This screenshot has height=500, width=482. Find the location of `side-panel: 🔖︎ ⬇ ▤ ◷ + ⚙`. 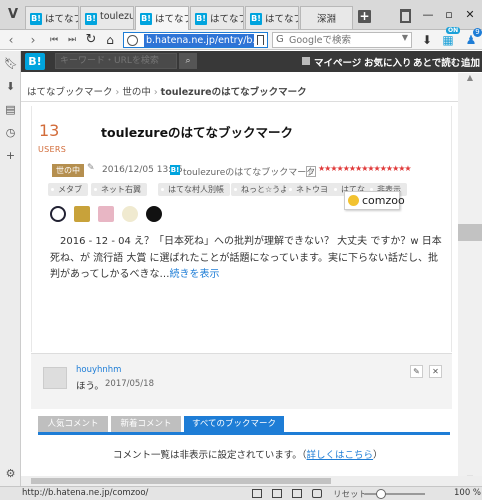

side-panel: 🔖︎ ⬇ ▤ ◷ + ⚙ is located at coordinates (10, 268).